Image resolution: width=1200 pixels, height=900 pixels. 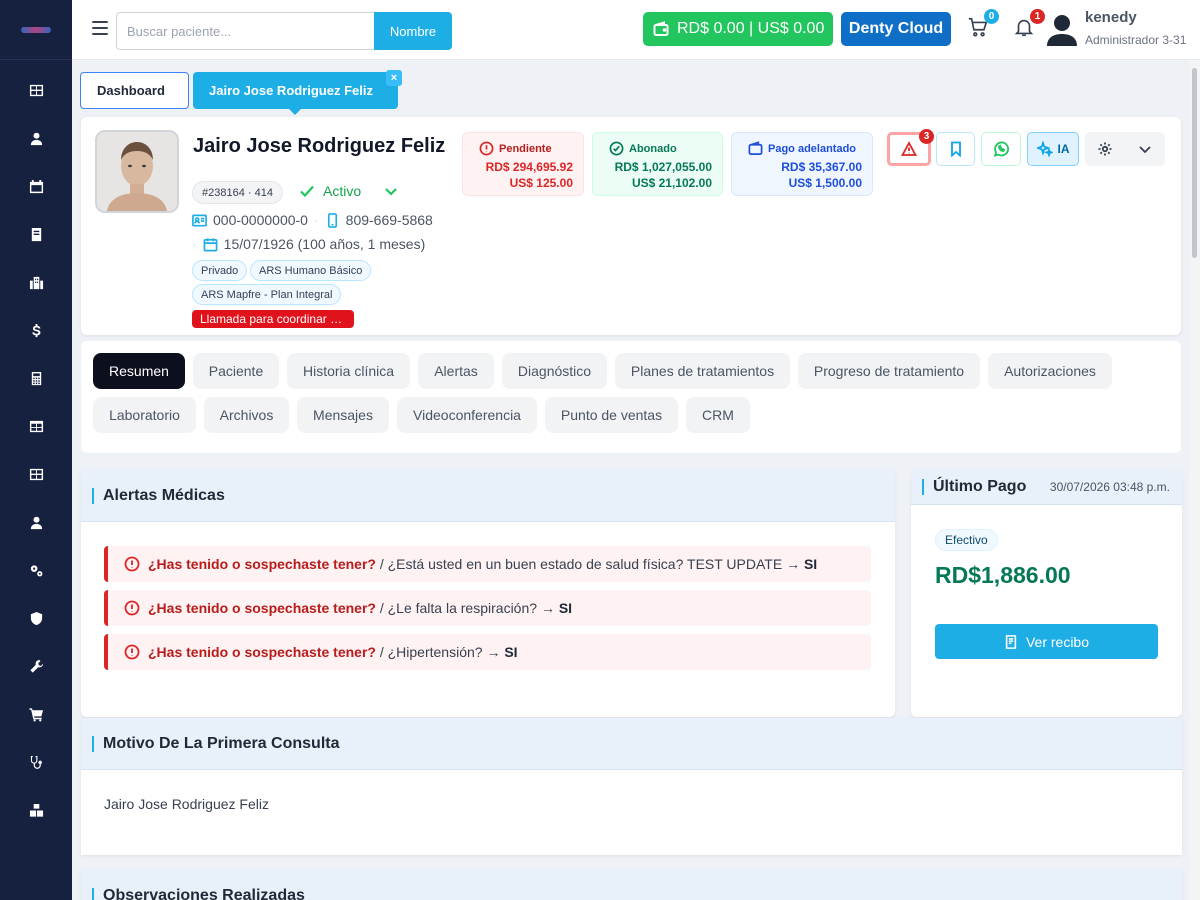 What do you see at coordinates (36, 138) in the screenshot?
I see `sidebar-item-patients` at bounding box center [36, 138].